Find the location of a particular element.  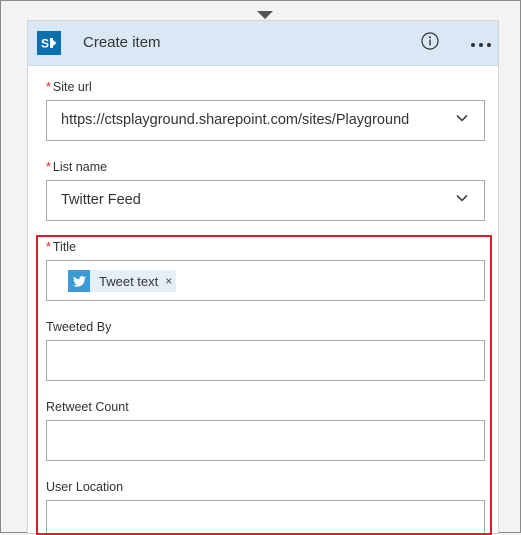

site-url-label: * Site url is located at coordinates (69, 87).